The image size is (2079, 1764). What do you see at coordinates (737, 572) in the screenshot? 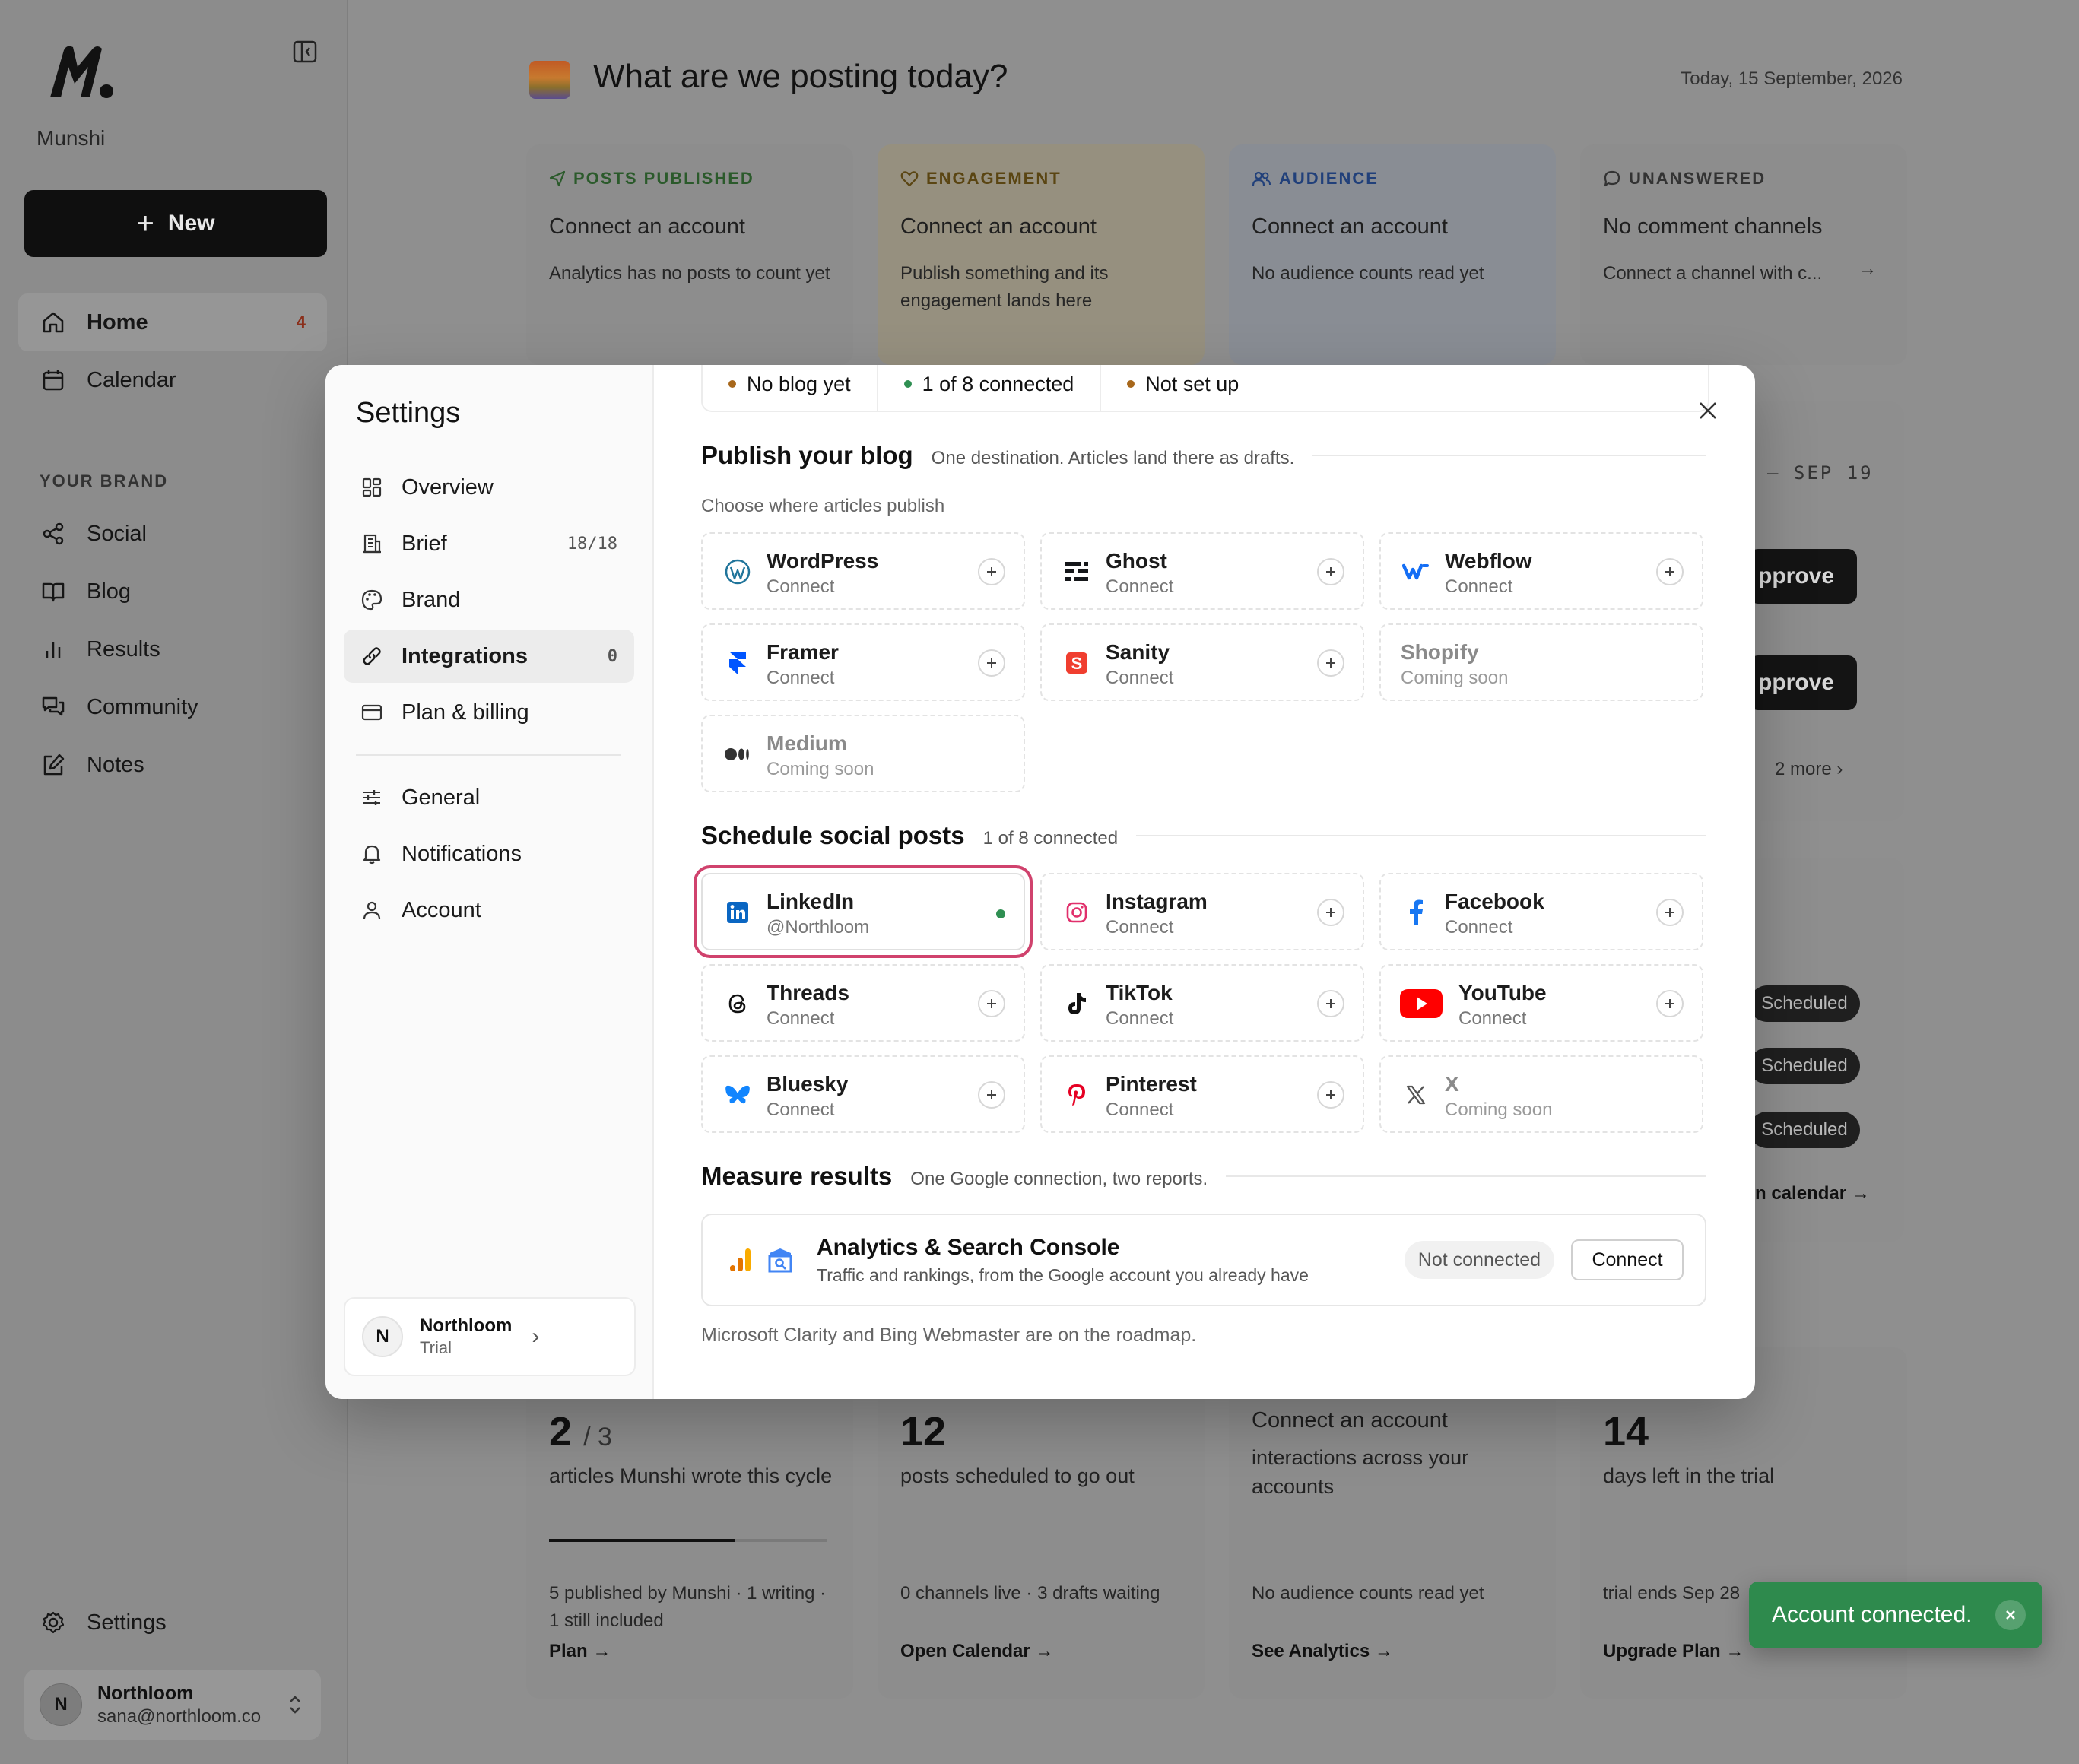
I see `wordpress-icon` at bounding box center [737, 572].